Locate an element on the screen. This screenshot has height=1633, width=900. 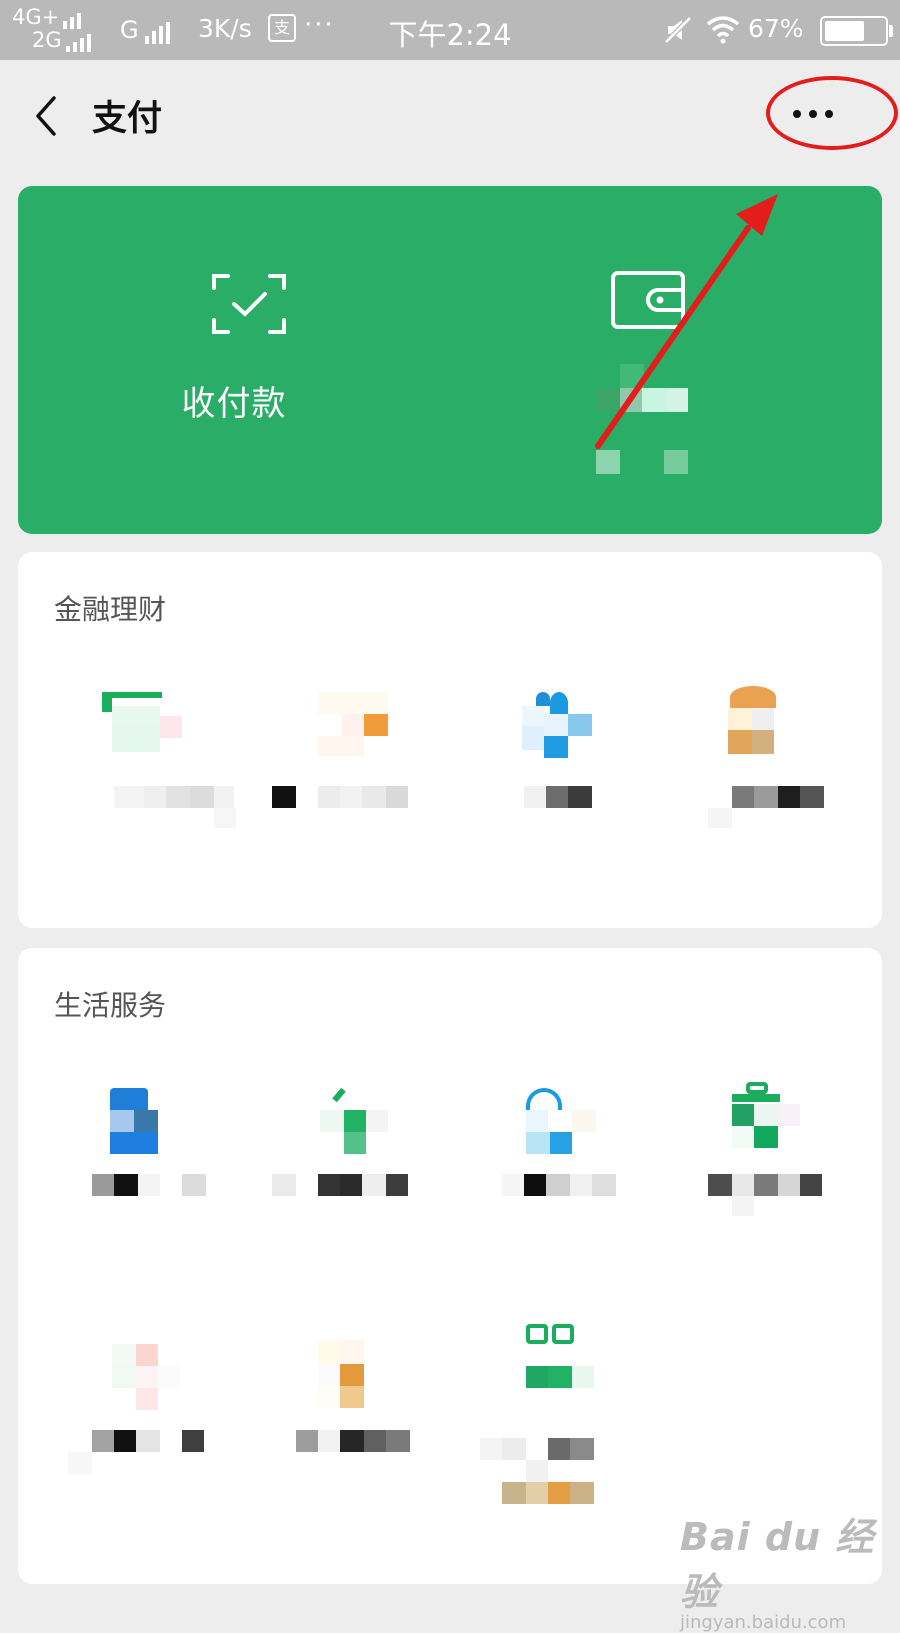
battery-fill is located at coordinates (844, 31).